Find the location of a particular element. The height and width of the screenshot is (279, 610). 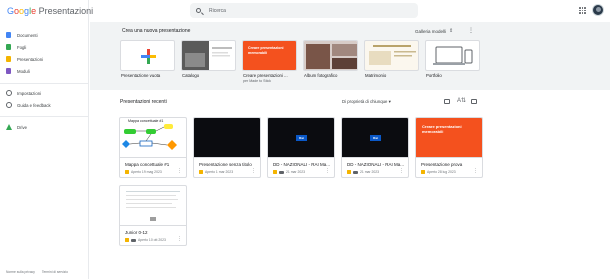

template-section-title: Crea una nuova presentazione is located at coordinates (156, 31).